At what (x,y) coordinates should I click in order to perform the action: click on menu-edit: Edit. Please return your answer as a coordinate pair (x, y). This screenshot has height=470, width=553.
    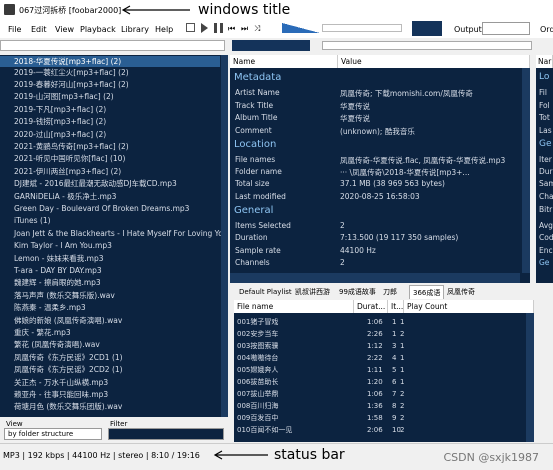
    Looking at the image, I should click on (39, 29).